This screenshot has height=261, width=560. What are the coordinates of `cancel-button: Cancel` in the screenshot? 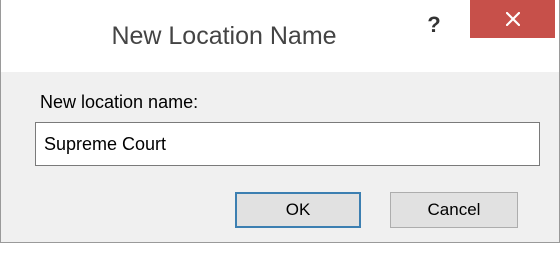 It's located at (454, 210).